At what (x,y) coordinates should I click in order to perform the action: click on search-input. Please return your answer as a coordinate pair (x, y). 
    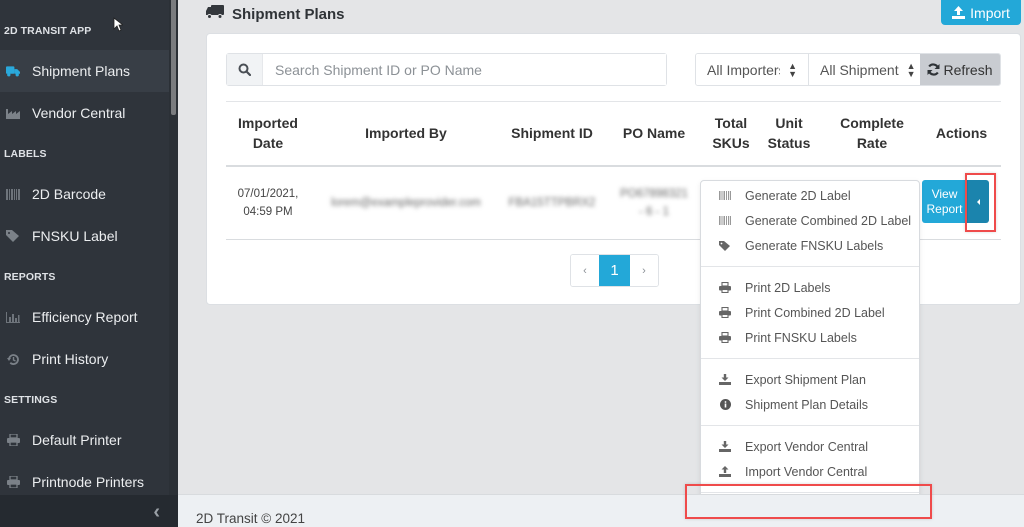
    Looking at the image, I should click on (464, 69).